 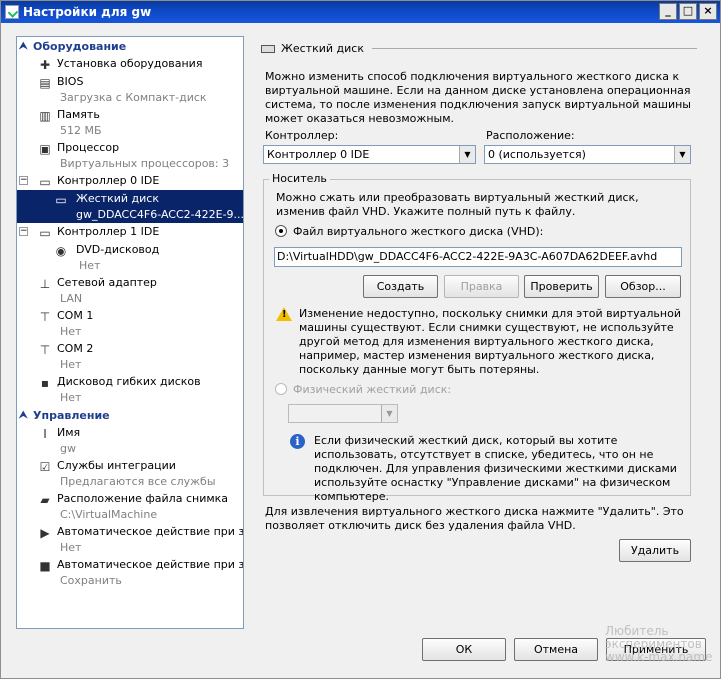 What do you see at coordinates (61, 200) in the screenshot?
I see `hard-disk-icon: ▭` at bounding box center [61, 200].